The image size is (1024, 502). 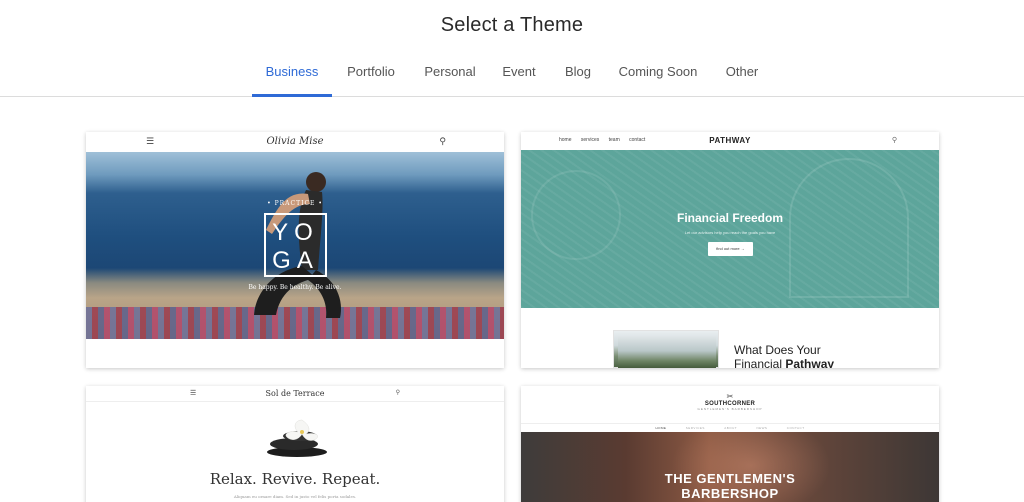 I want to click on nav-item-services: SERVICES, so click(x=695, y=428).